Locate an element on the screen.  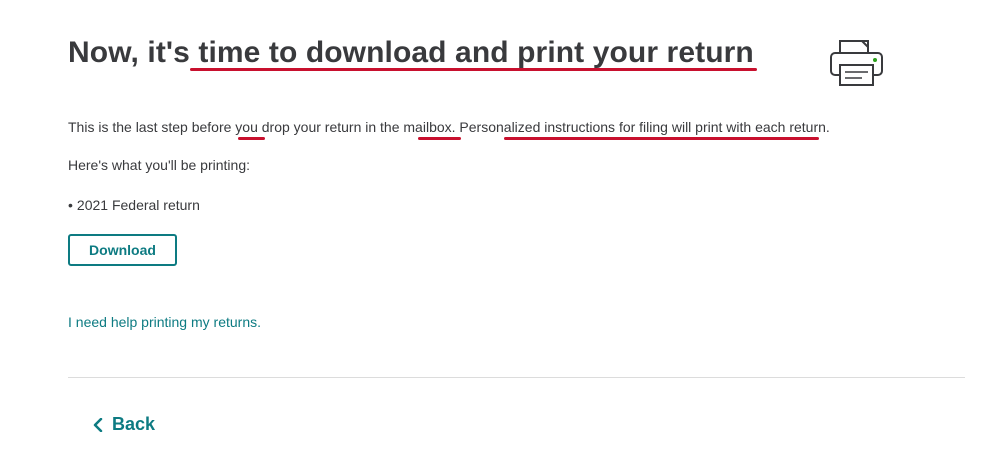
list-item: 2021 Federal return is located at coordinates (134, 205).